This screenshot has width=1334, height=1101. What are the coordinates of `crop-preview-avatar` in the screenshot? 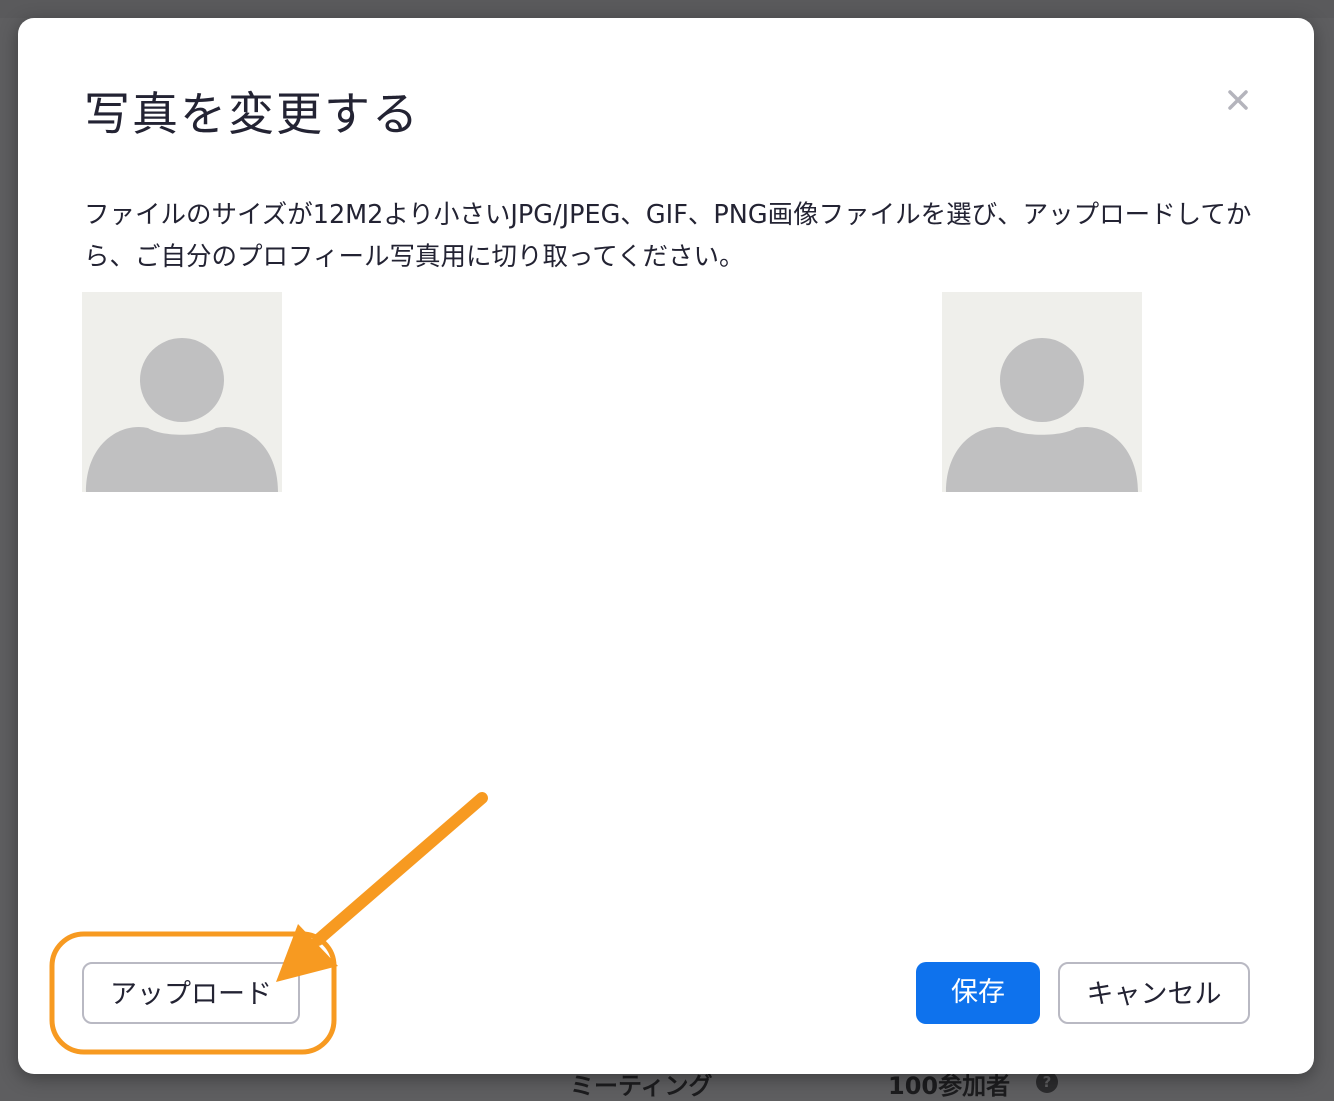 It's located at (182, 392).